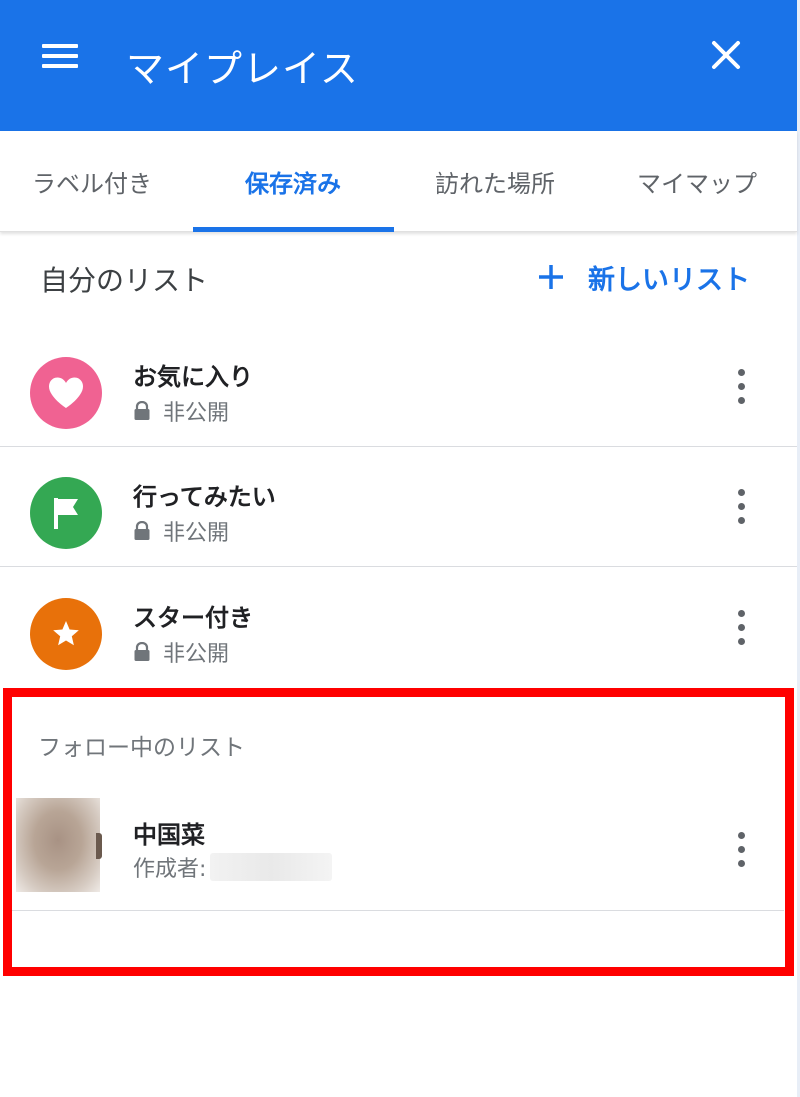  I want to click on list-item-favorites: お気に入り 非公開, so click(398, 387).